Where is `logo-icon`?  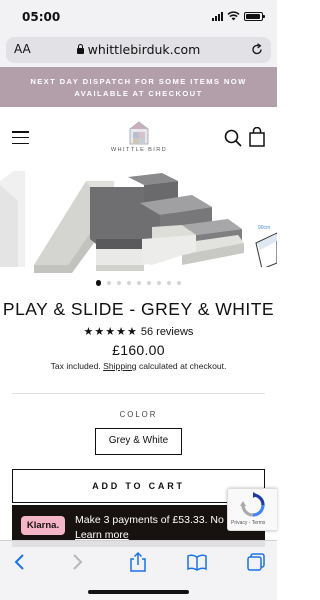
logo-icon is located at coordinates (139, 133).